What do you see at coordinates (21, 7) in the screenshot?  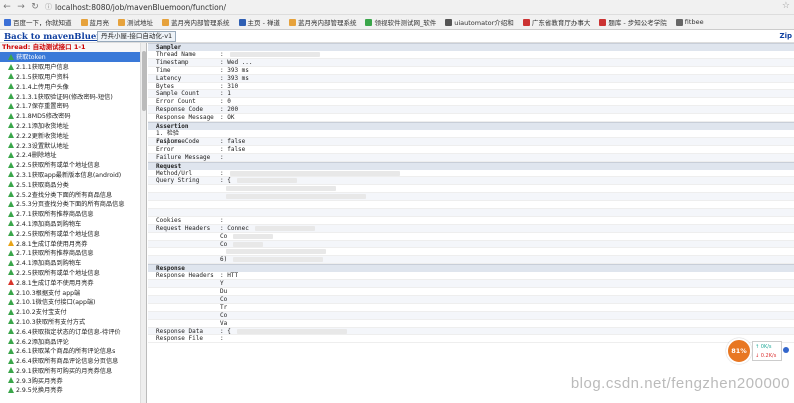 I see `forward-arrow-icon: →` at bounding box center [21, 7].